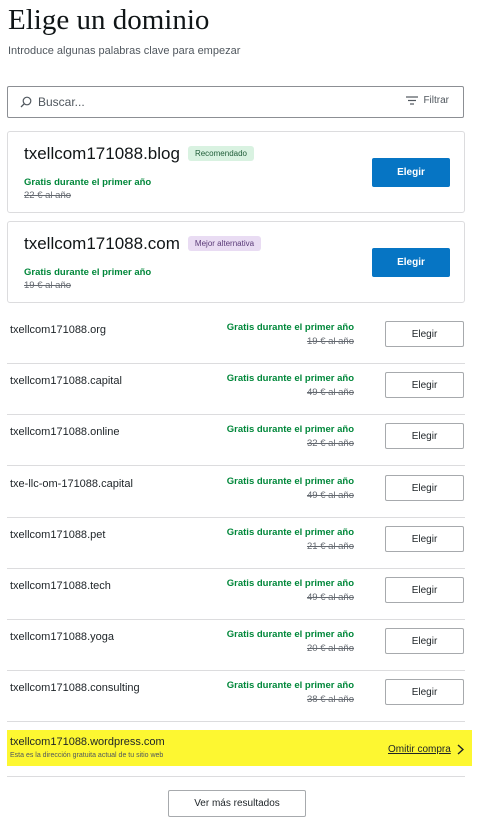  I want to click on filter-button: Filtrar, so click(427, 100).